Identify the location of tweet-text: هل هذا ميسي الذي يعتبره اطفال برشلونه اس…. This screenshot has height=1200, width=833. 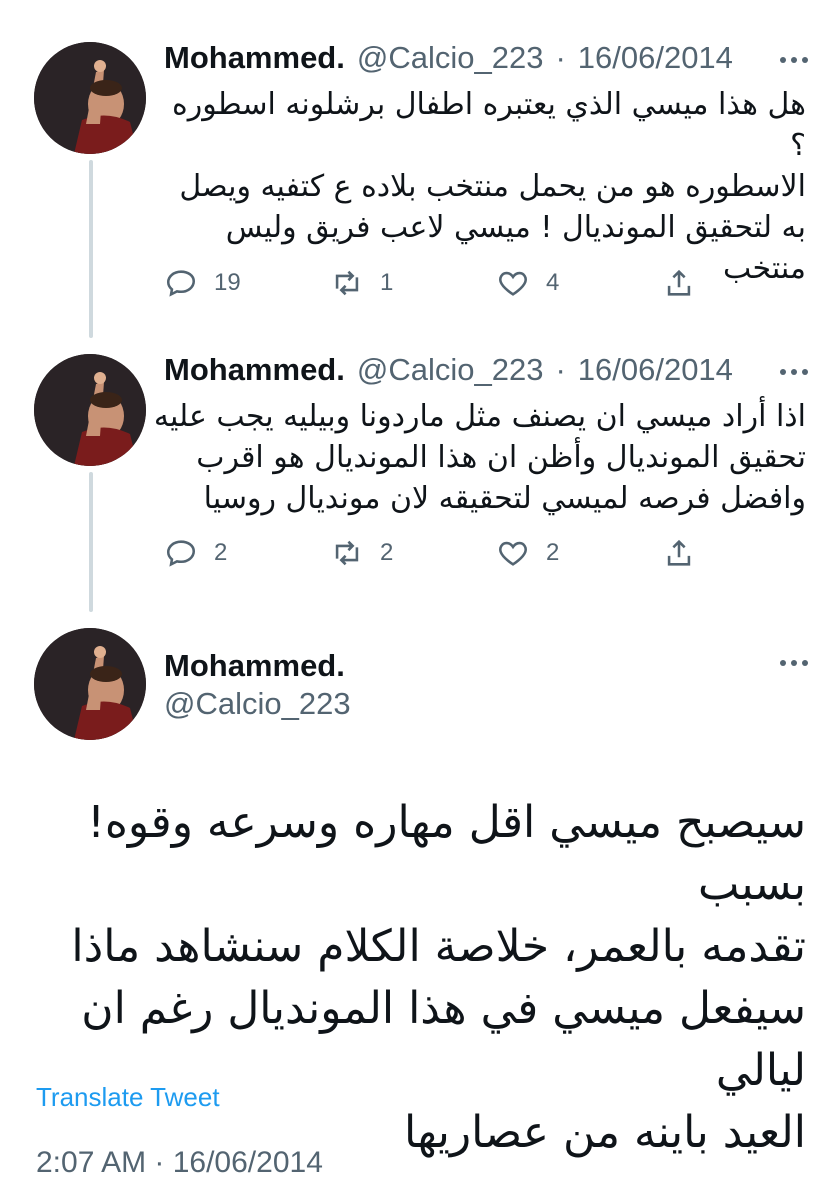
(478, 186).